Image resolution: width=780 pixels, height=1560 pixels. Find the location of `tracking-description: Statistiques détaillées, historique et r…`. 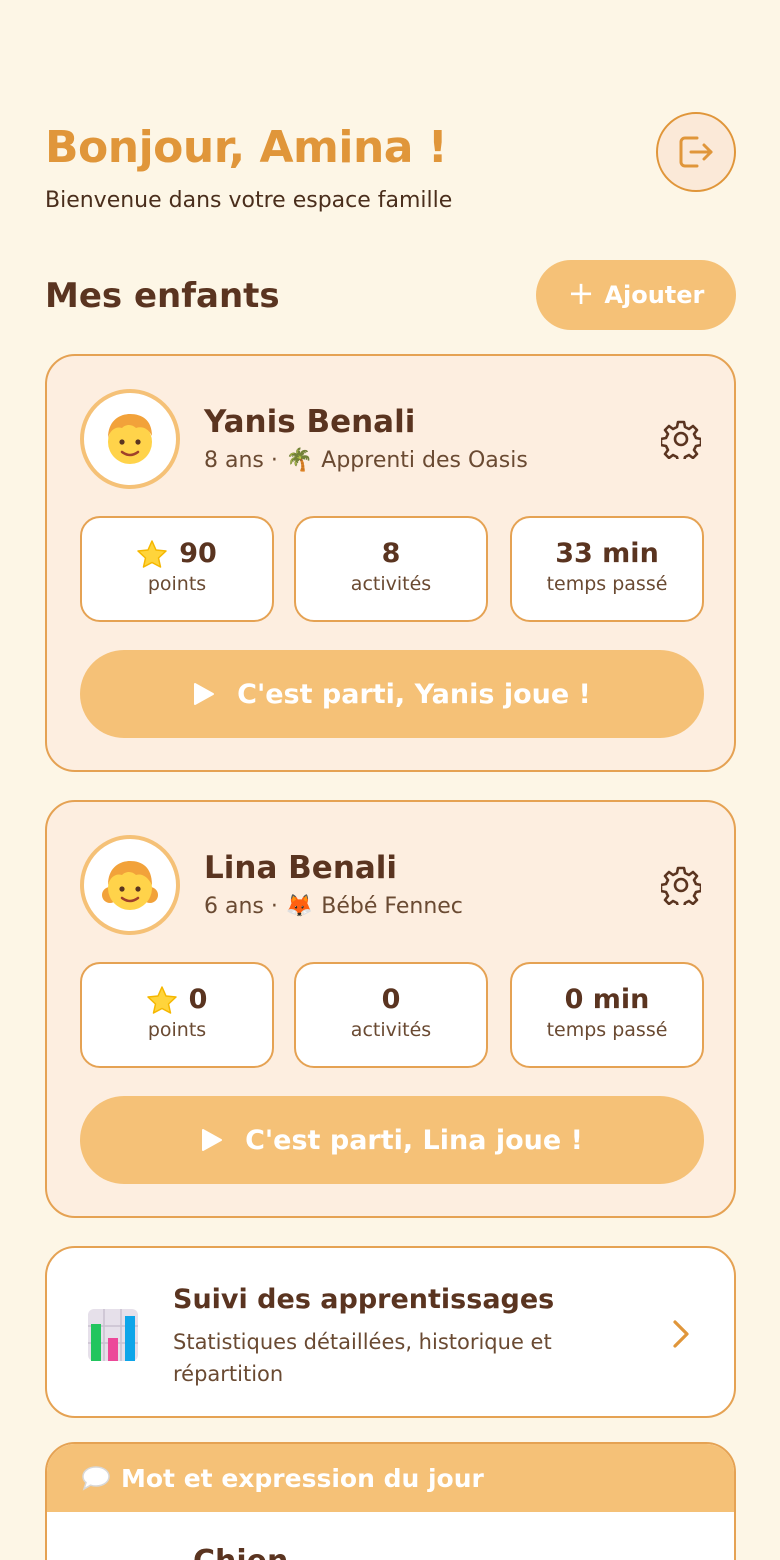

tracking-description: Statistiques détaillées, historique et r… is located at coordinates (362, 1358).